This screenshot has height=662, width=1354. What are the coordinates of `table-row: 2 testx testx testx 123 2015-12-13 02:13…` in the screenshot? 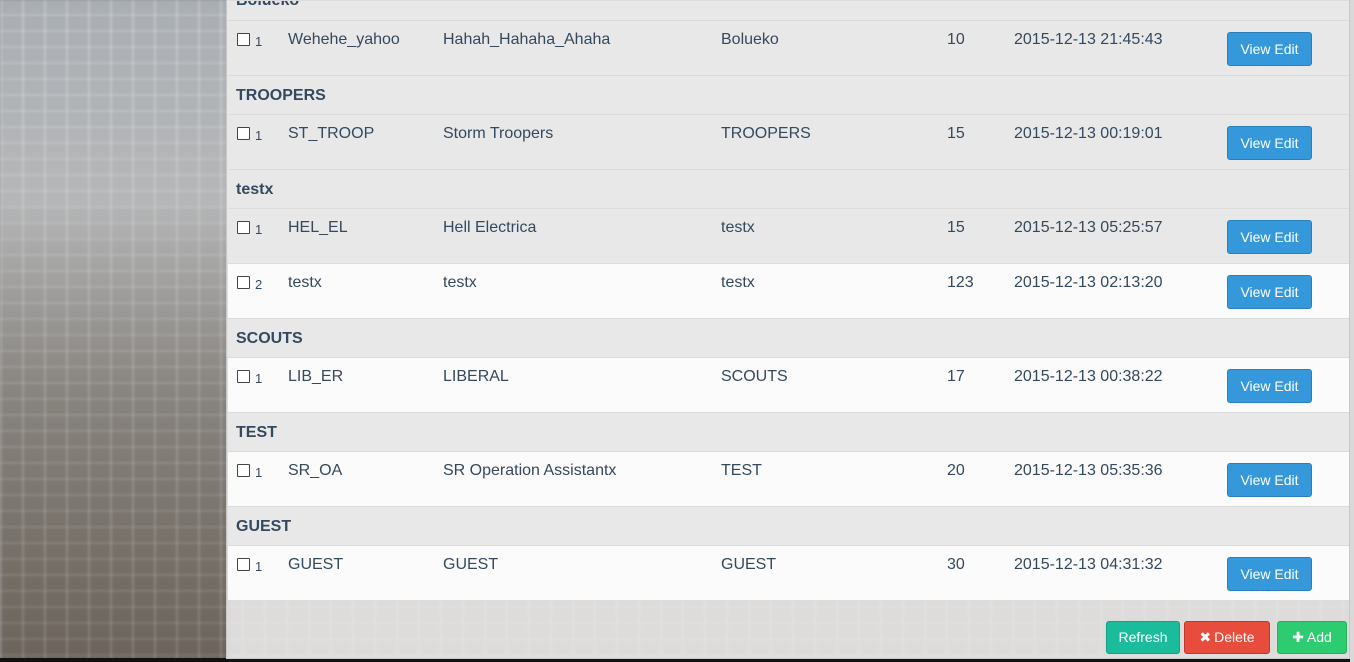 It's located at (788, 290).